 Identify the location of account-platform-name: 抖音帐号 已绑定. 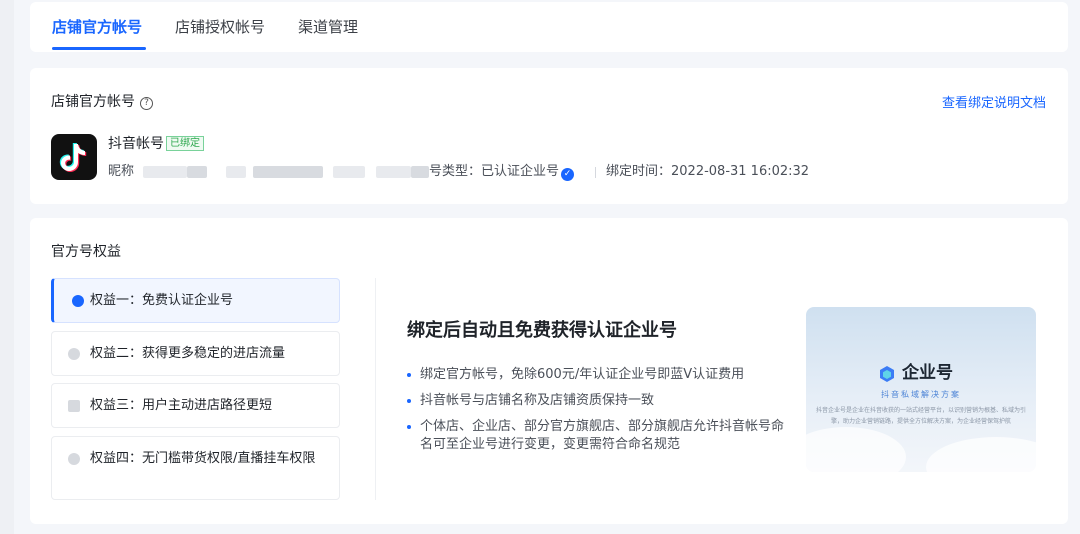
(156, 144).